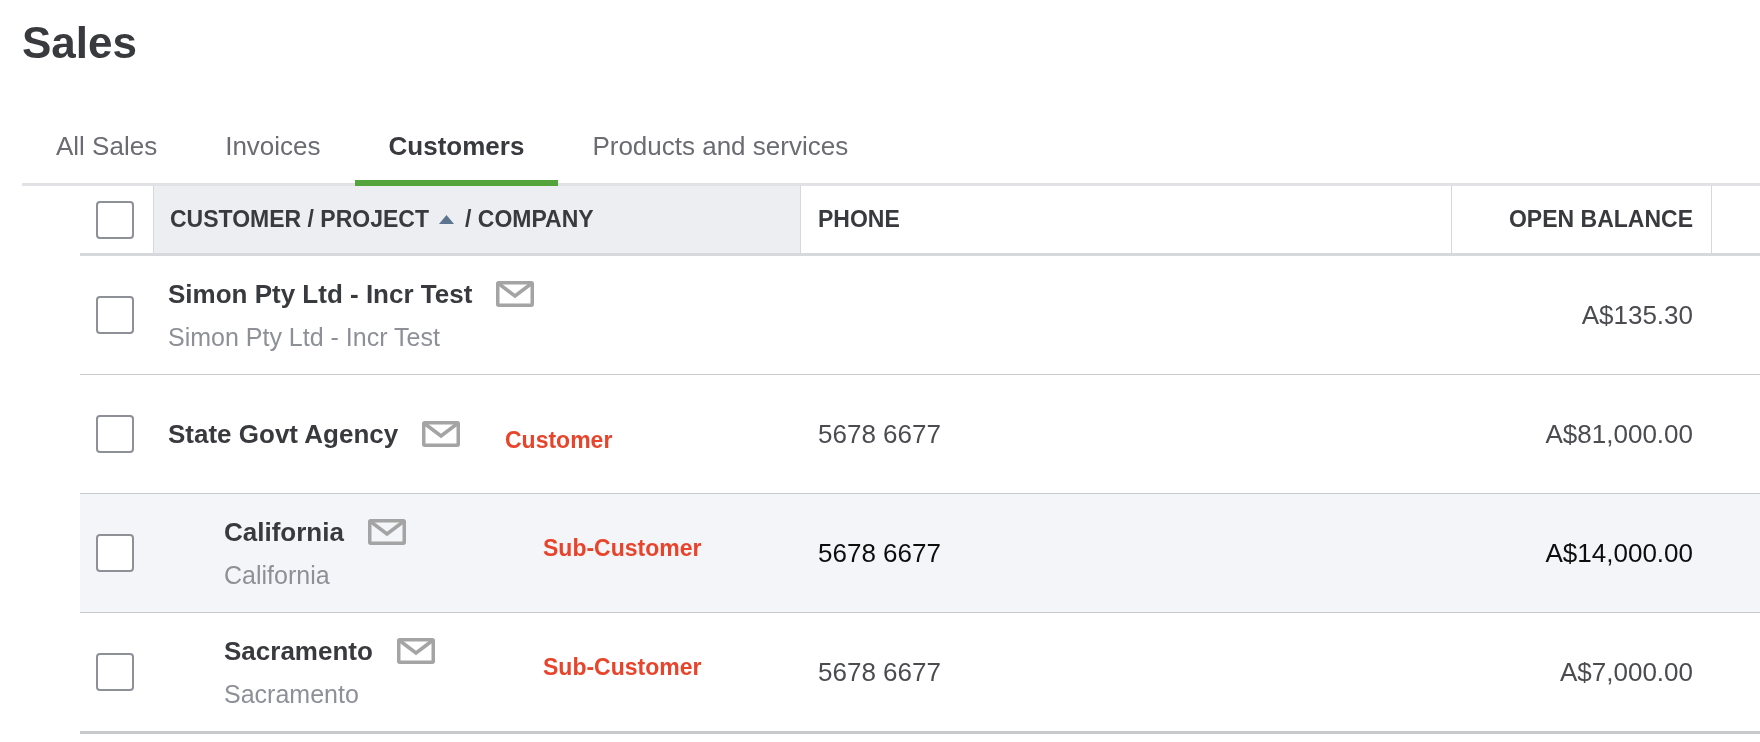 The width and height of the screenshot is (1760, 742). I want to click on customer-name: Simon Pty Ltd - Incr Test, so click(320, 293).